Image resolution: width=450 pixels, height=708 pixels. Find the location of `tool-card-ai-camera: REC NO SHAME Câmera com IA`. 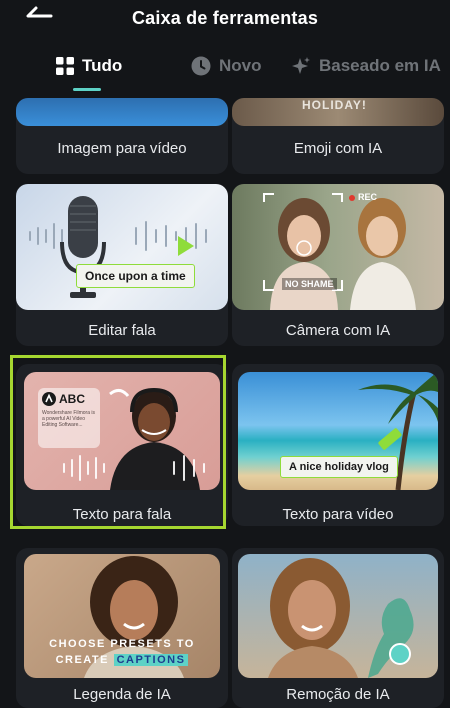

tool-card-ai-camera: REC NO SHAME Câmera com IA is located at coordinates (338, 265).